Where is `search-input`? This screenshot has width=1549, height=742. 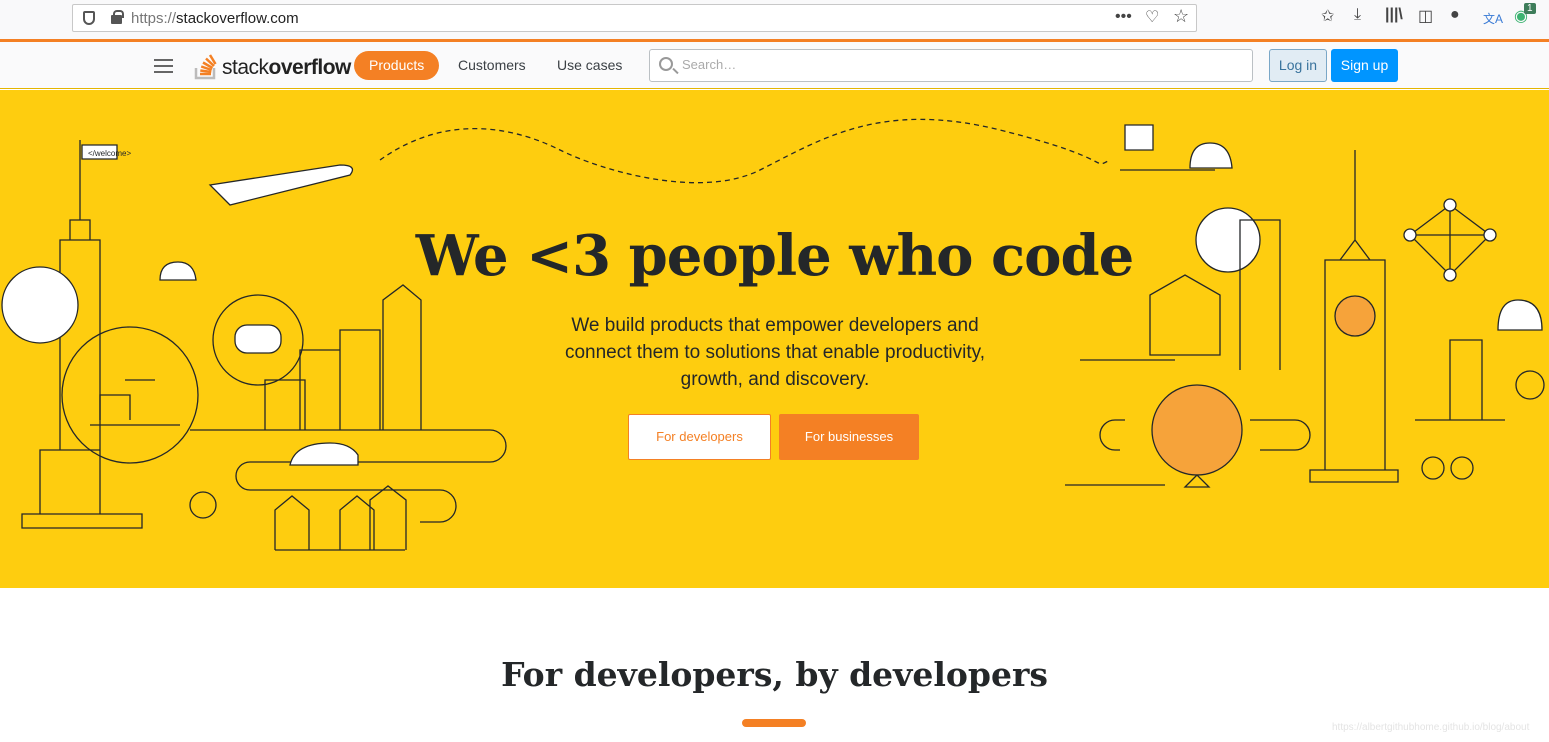
search-input is located at coordinates (962, 64).